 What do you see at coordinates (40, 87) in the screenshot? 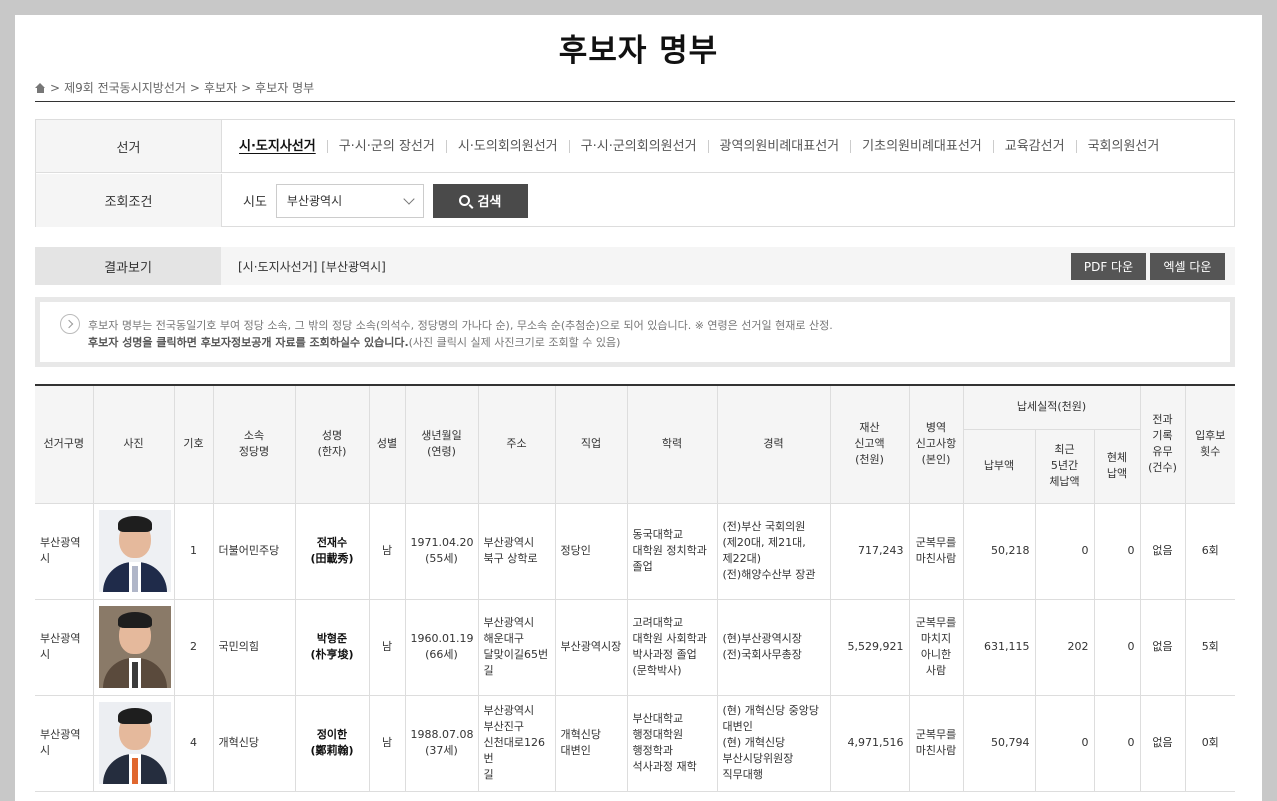
I see `home-icon` at bounding box center [40, 87].